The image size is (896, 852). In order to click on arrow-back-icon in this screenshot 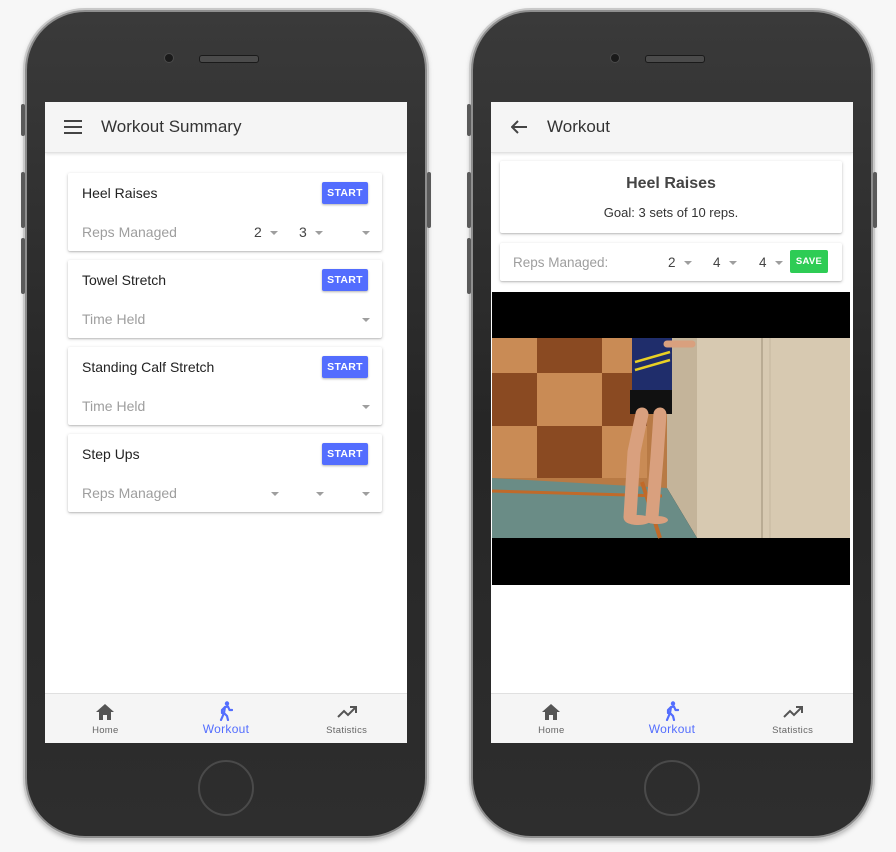, I will do `click(519, 127)`.